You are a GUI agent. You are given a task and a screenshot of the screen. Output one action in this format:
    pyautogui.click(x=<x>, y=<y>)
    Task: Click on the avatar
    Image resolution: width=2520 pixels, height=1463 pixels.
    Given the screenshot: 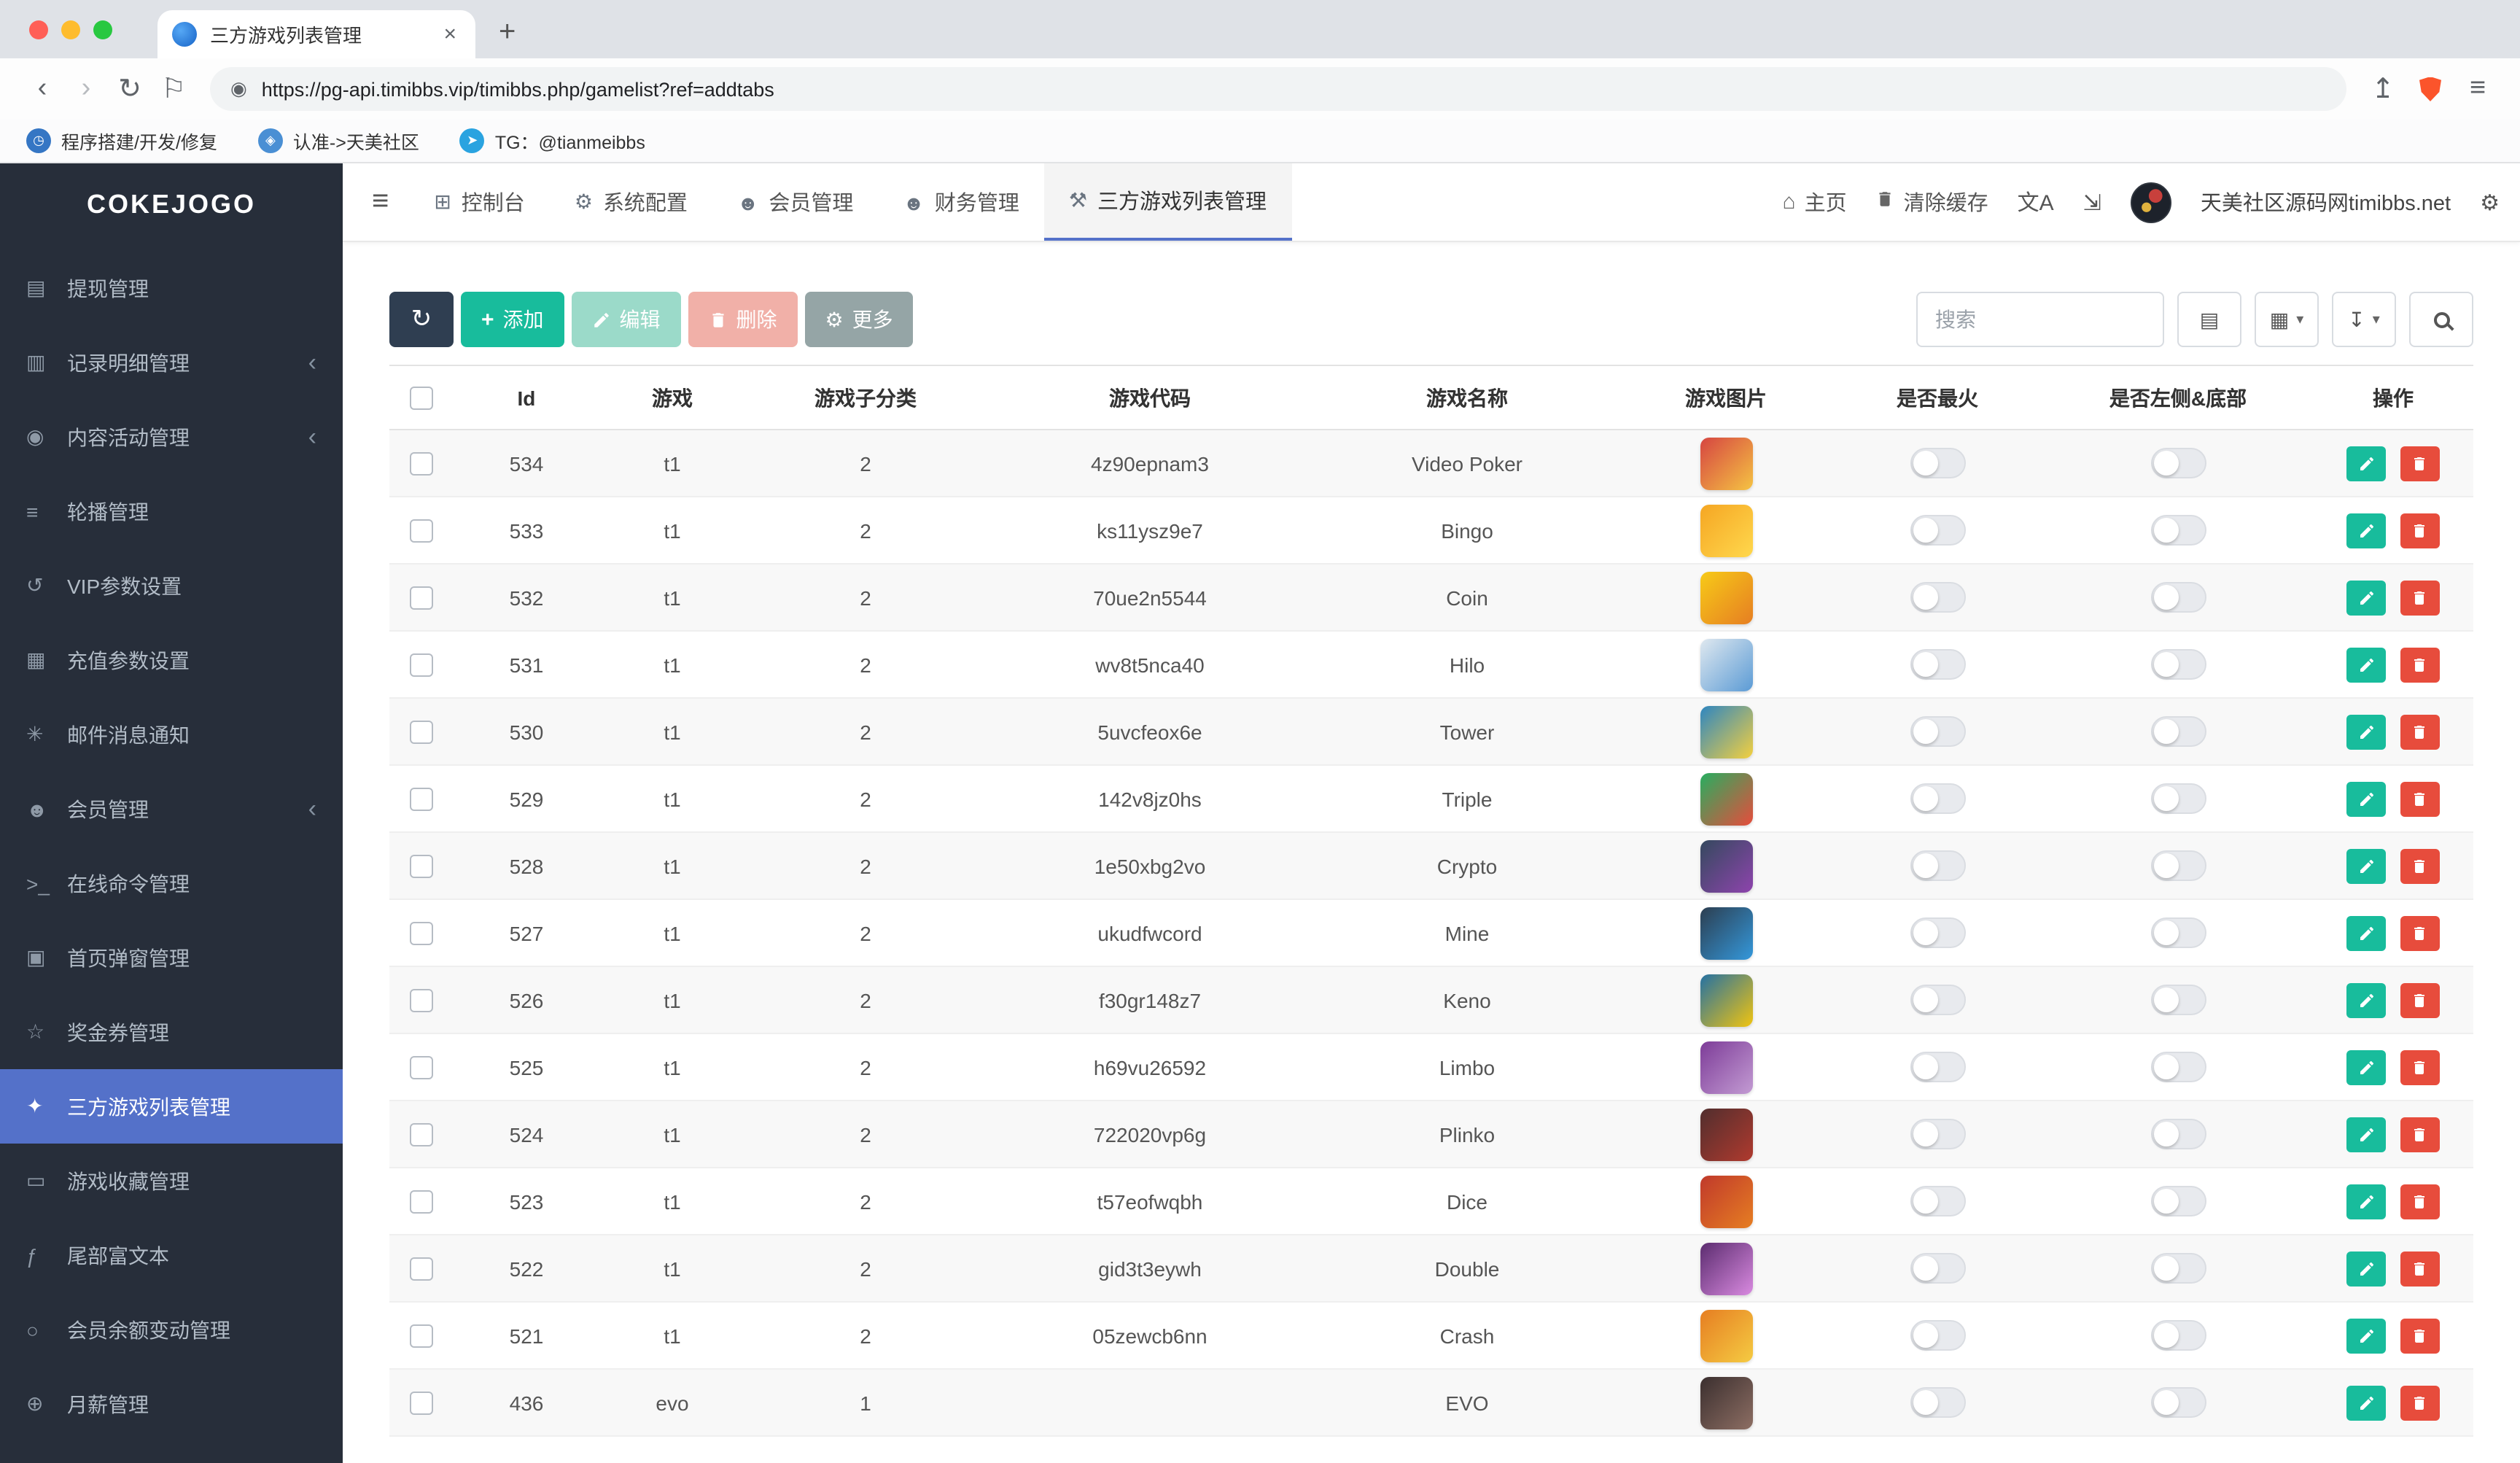 What is the action you would take?
    pyautogui.click(x=2150, y=202)
    